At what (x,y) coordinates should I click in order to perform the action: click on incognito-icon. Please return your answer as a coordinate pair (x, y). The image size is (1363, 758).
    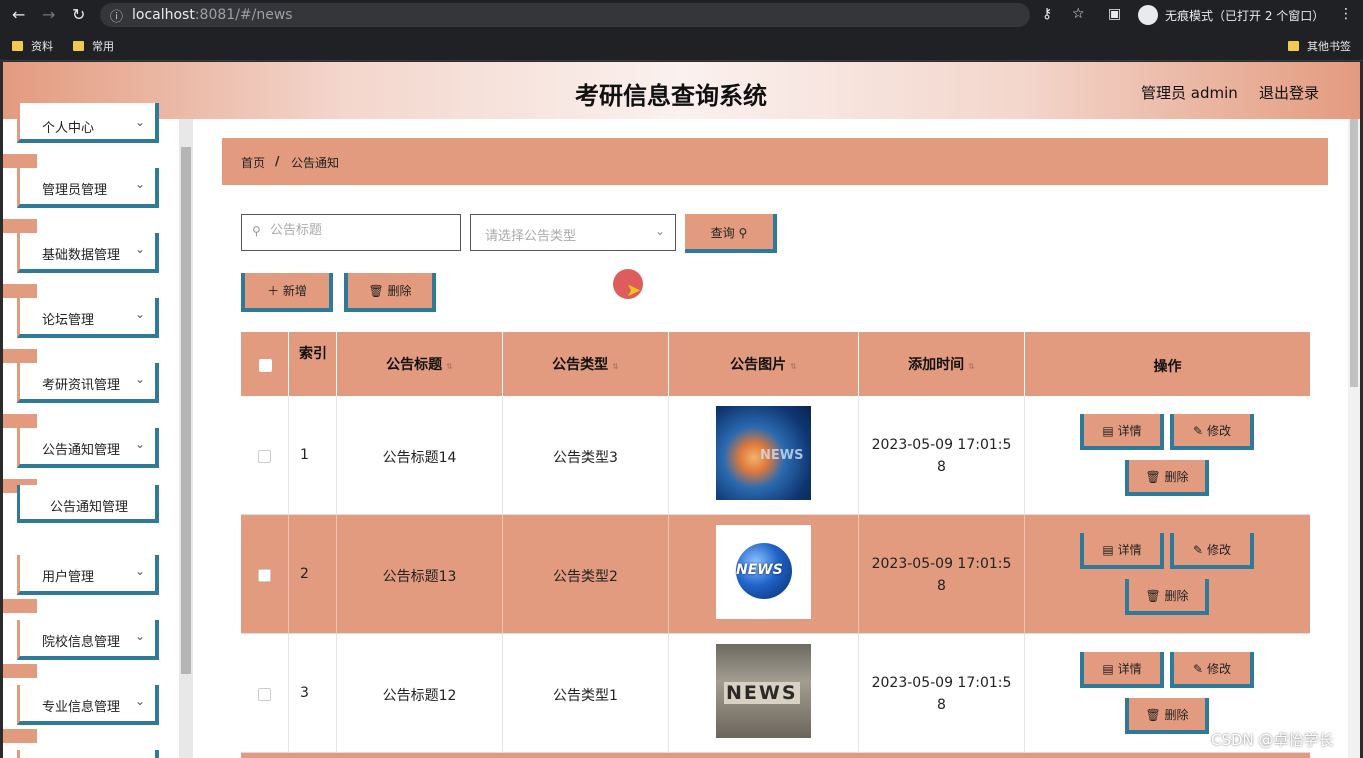
    Looking at the image, I should click on (1148, 15).